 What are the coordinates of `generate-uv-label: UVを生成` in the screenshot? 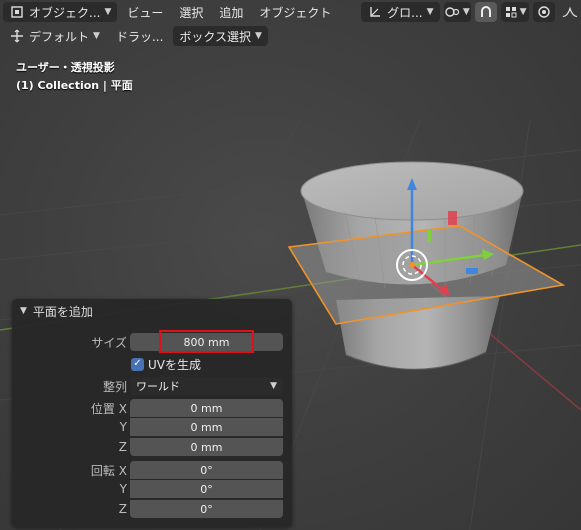 It's located at (174, 364).